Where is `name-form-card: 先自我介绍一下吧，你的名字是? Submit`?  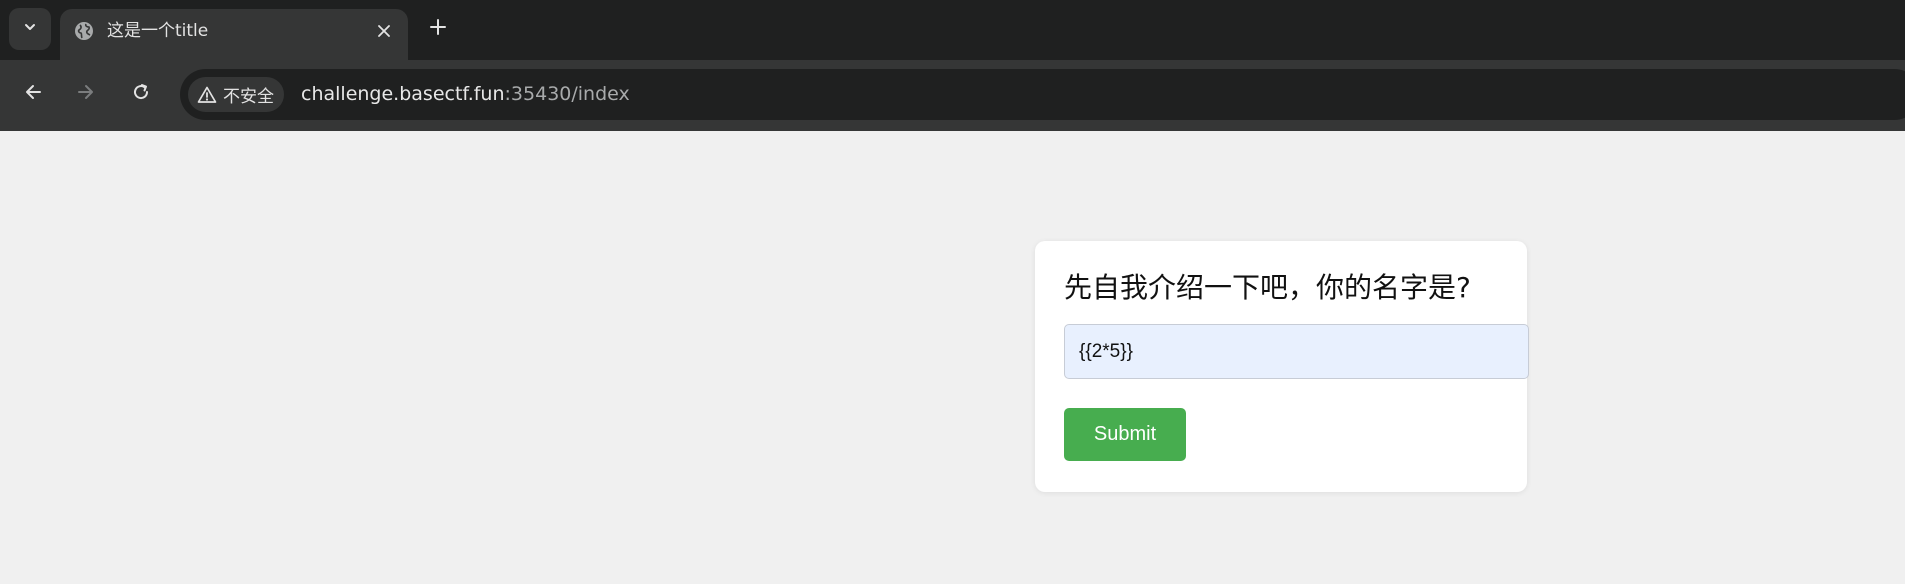
name-form-card: 先自我介绍一下吧，你的名字是? Submit is located at coordinates (1282, 366).